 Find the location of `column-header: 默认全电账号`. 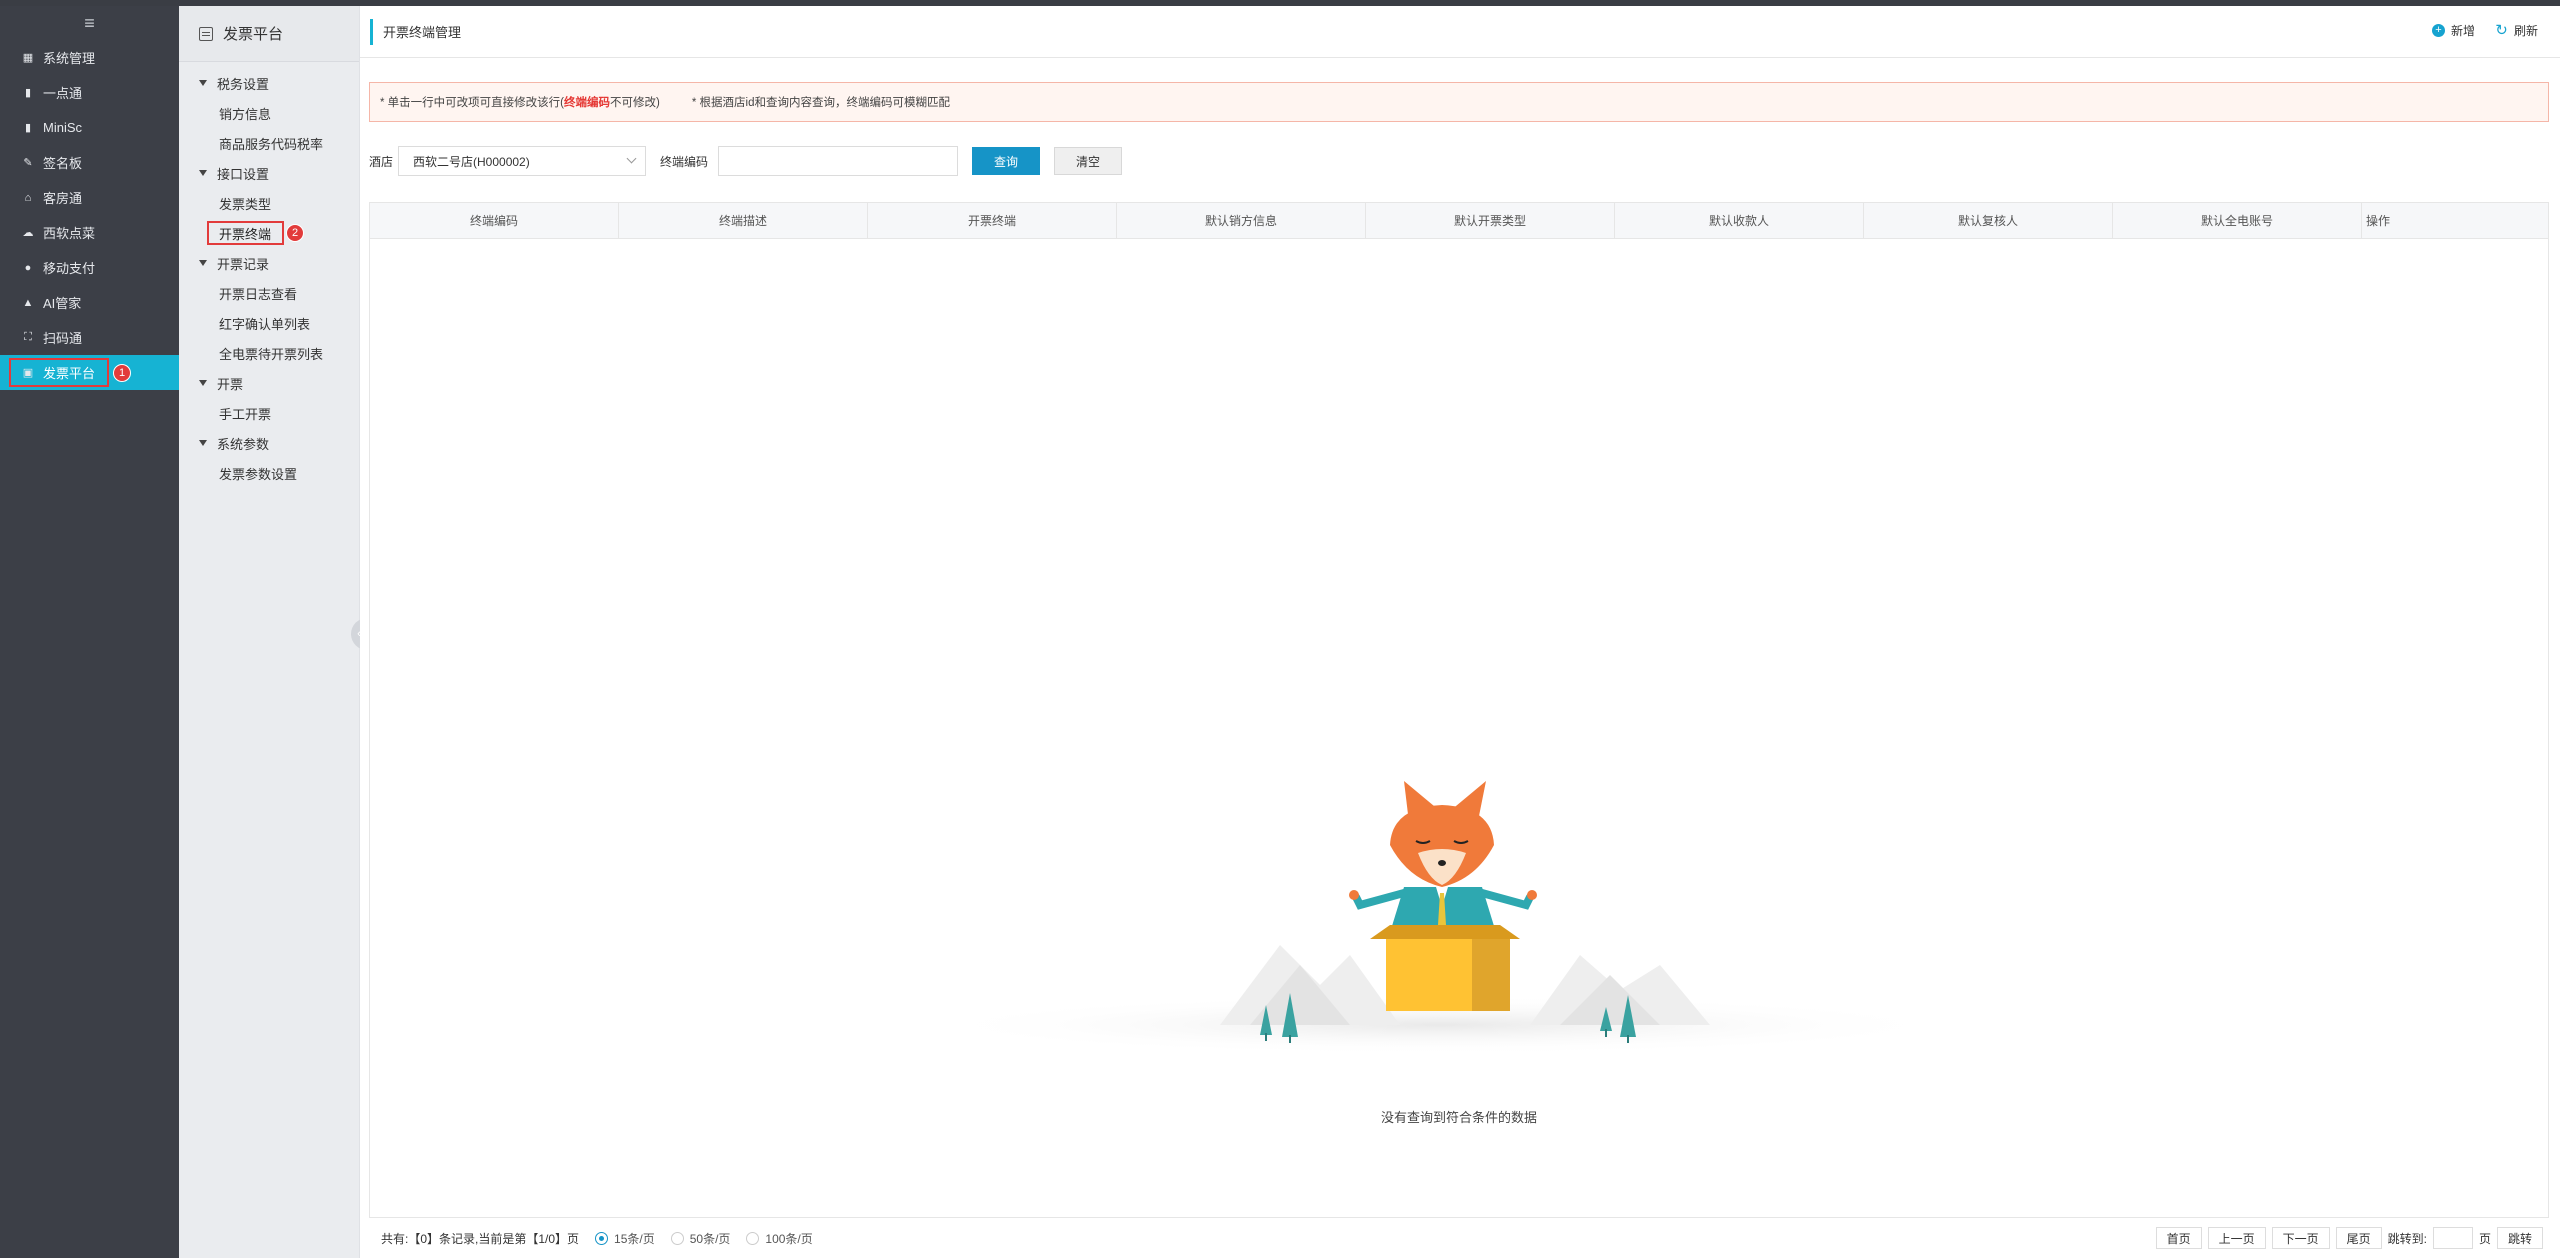

column-header: 默认全电账号 is located at coordinates (2237, 220).